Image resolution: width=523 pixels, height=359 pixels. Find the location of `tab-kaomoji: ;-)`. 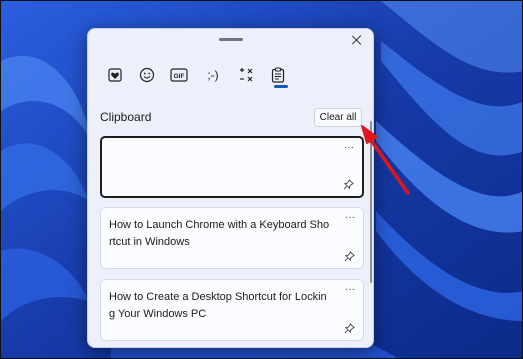

tab-kaomoji: ;-) is located at coordinates (213, 75).